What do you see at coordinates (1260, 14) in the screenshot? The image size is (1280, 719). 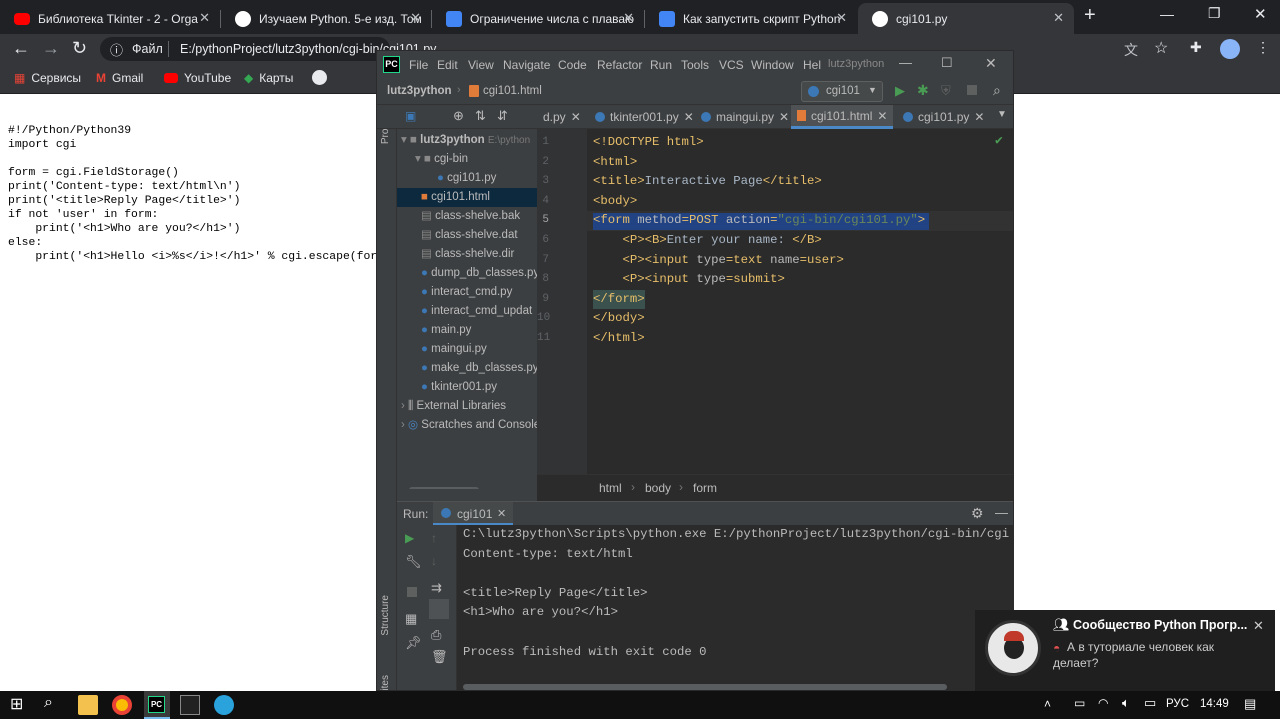 I see `close-window-icon: ✕` at bounding box center [1260, 14].